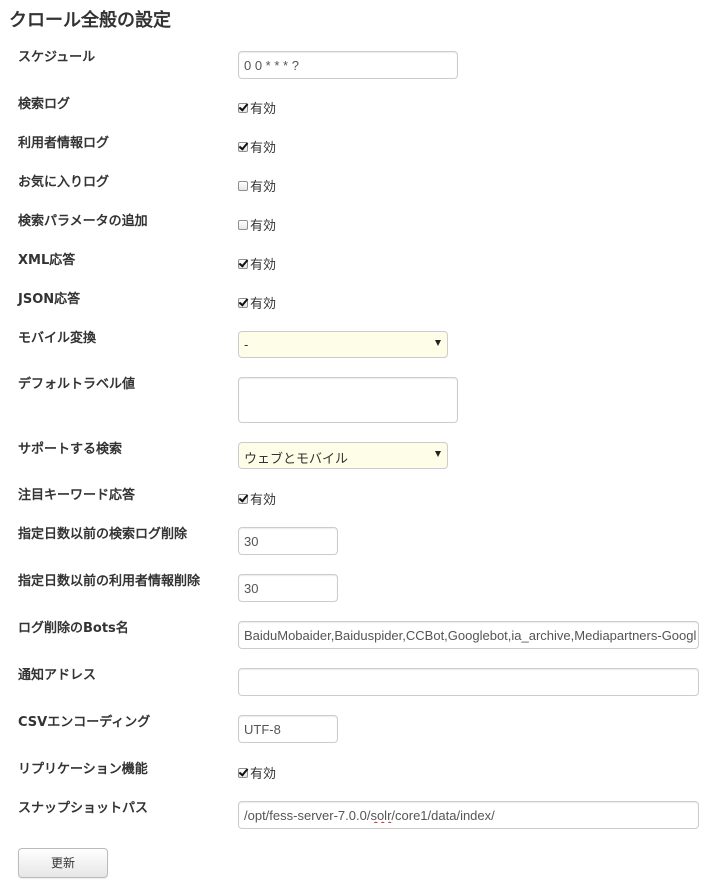 Image resolution: width=705 pixels, height=885 pixels. I want to click on json-response-option-label: 有効, so click(263, 303).